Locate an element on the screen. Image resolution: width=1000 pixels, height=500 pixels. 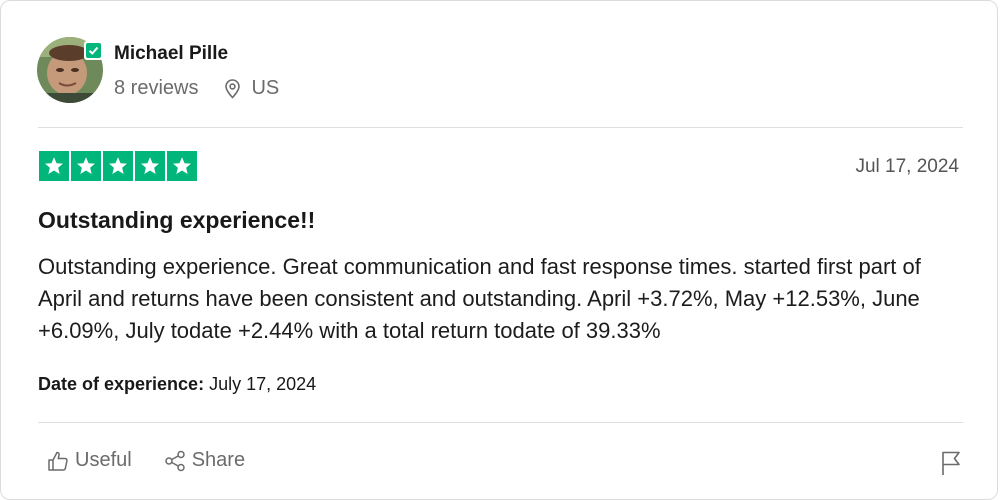
reviewer-name: Michael Pille is located at coordinates (171, 54).